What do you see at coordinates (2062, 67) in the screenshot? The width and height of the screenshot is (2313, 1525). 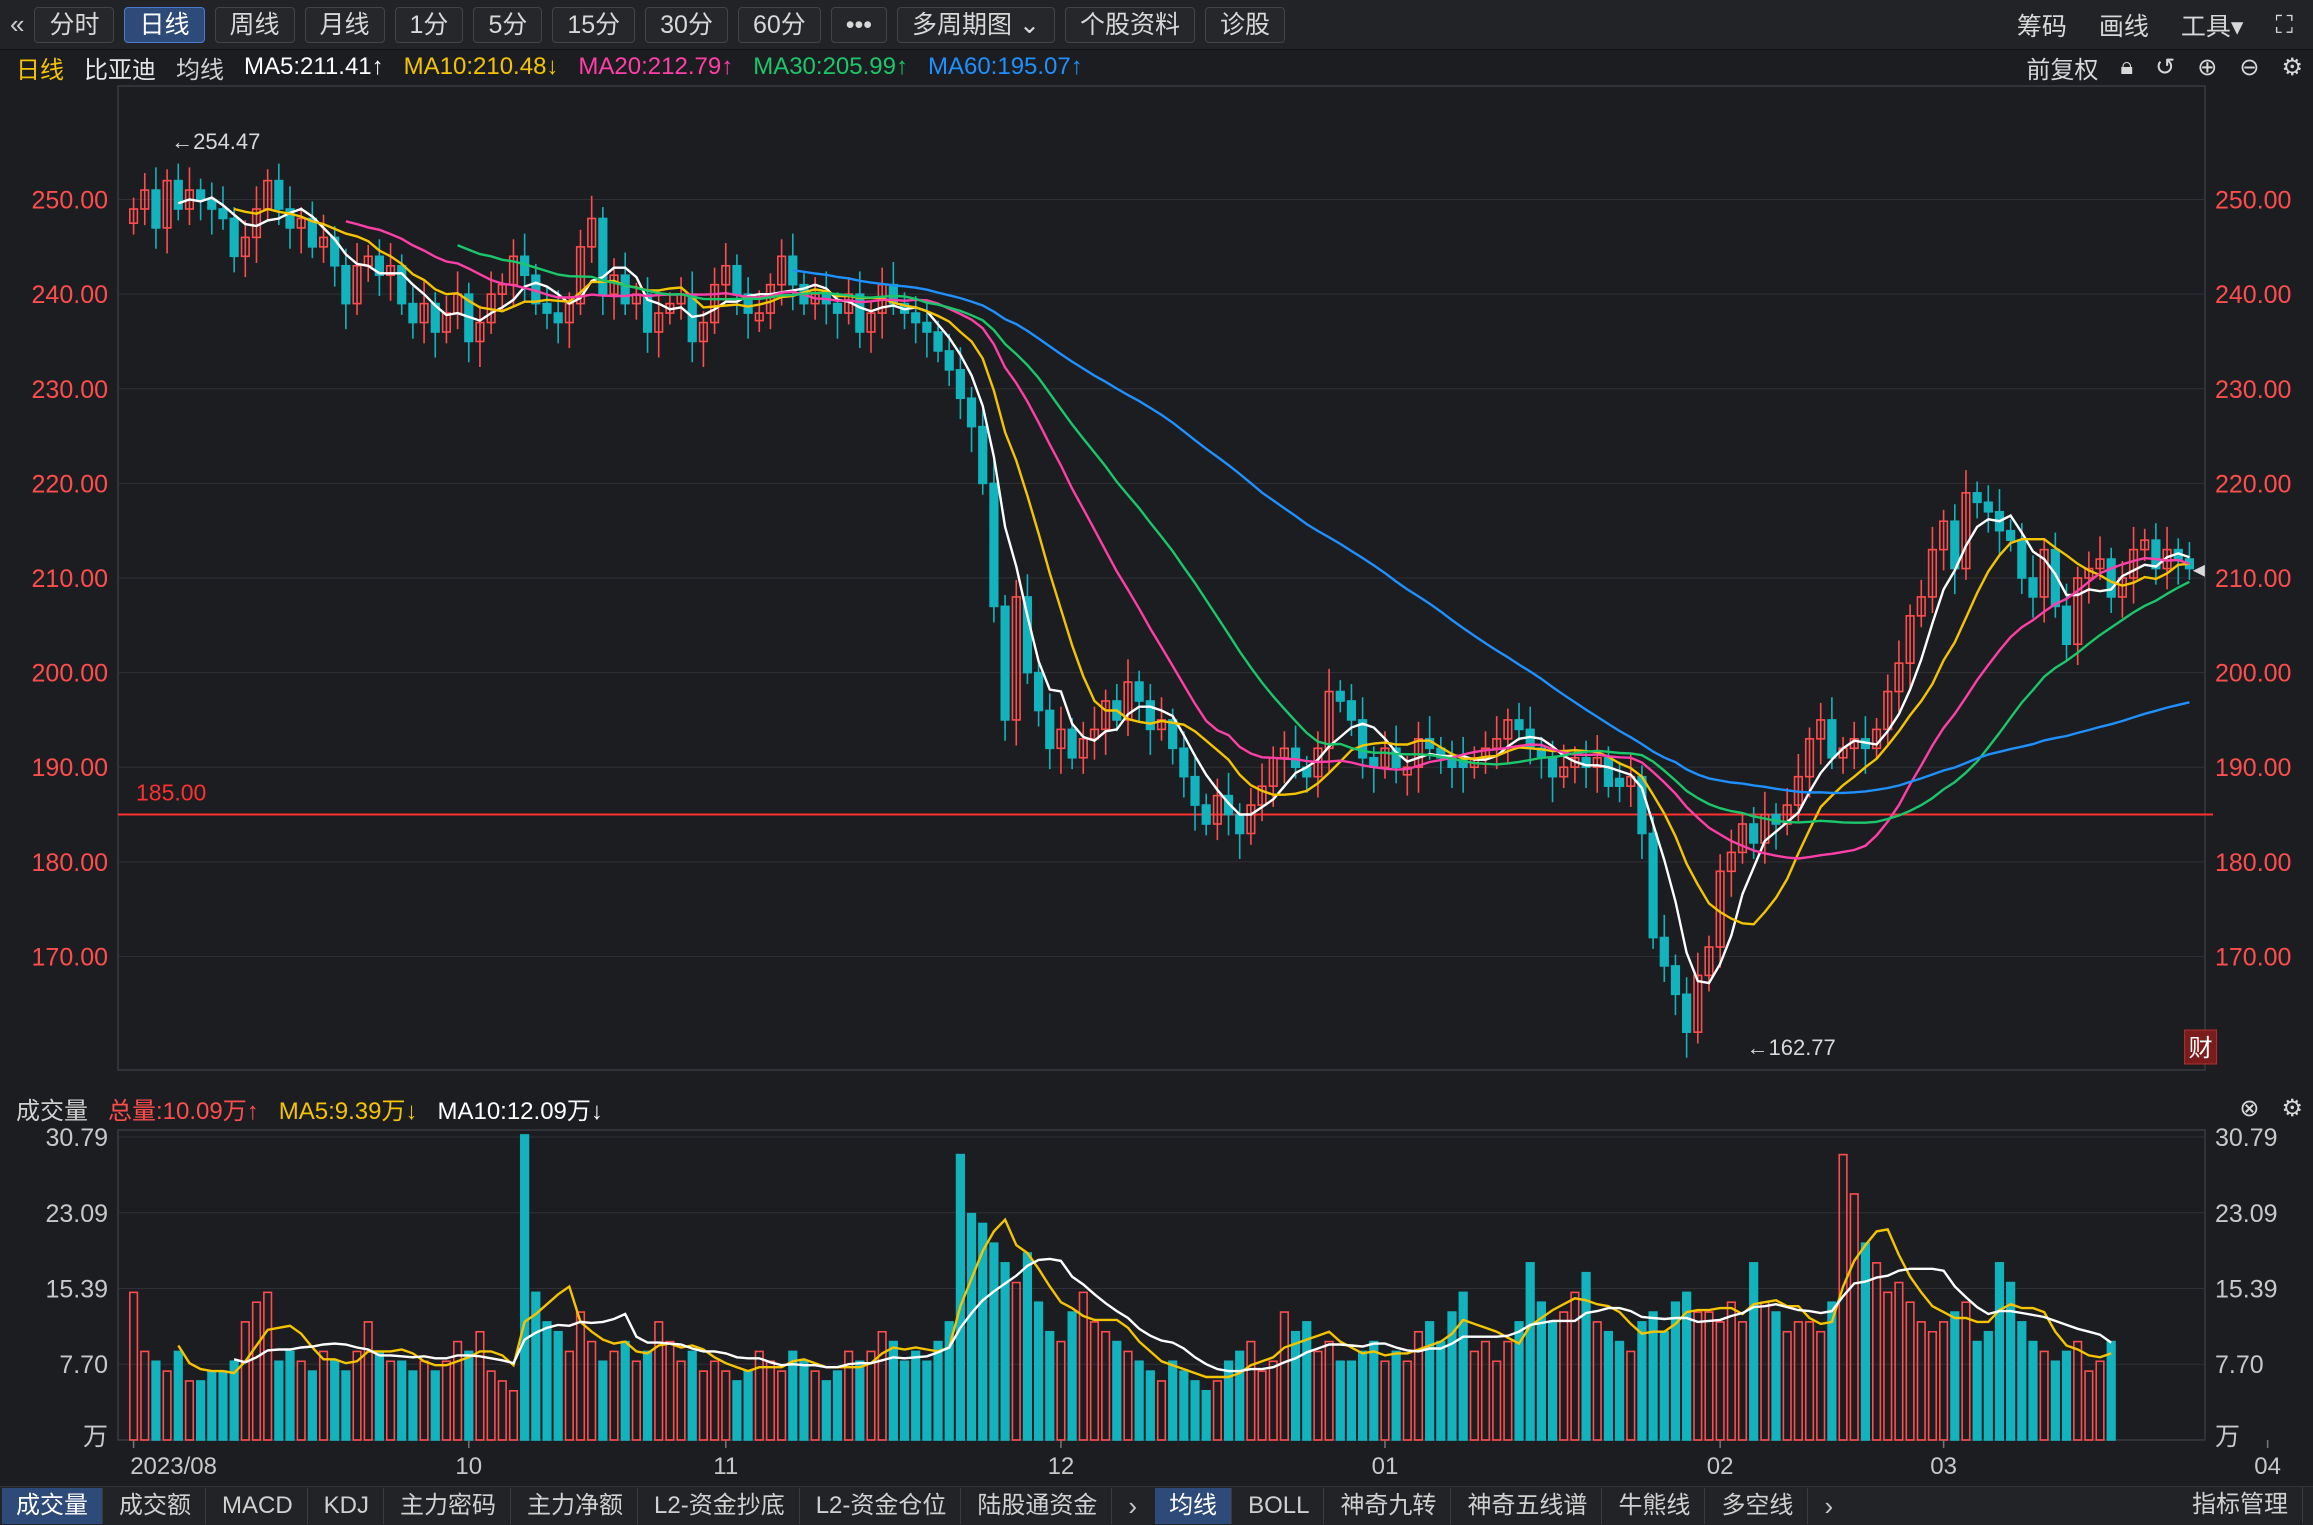 I see `adjust-mode: 前复权` at bounding box center [2062, 67].